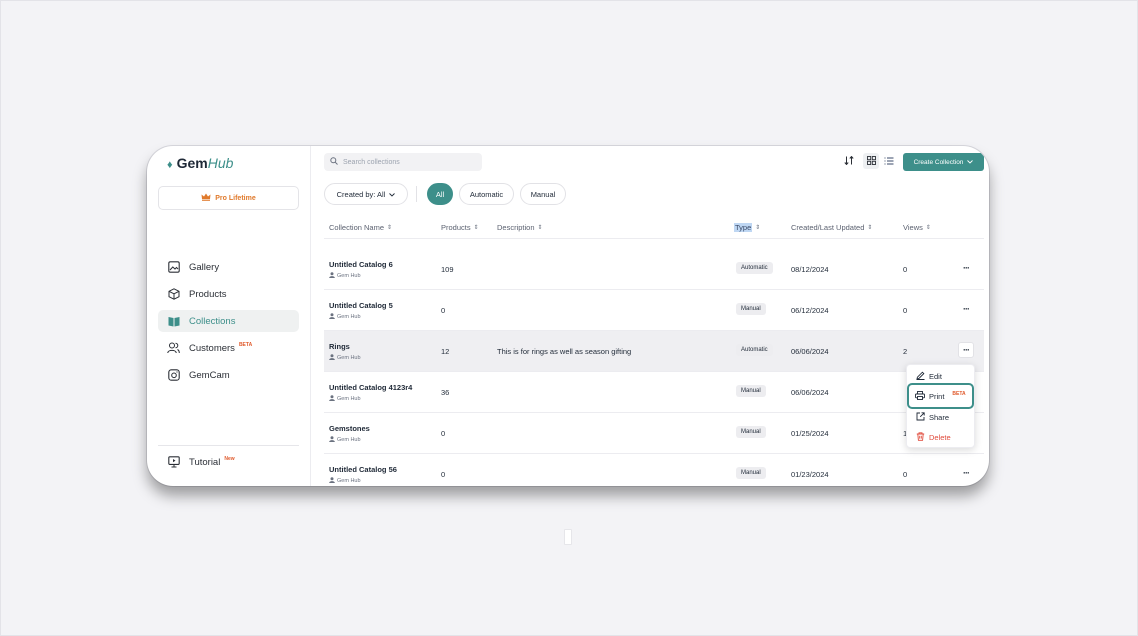 The width and height of the screenshot is (1138, 636). I want to click on column-header-description: Description ⇕, so click(520, 227).